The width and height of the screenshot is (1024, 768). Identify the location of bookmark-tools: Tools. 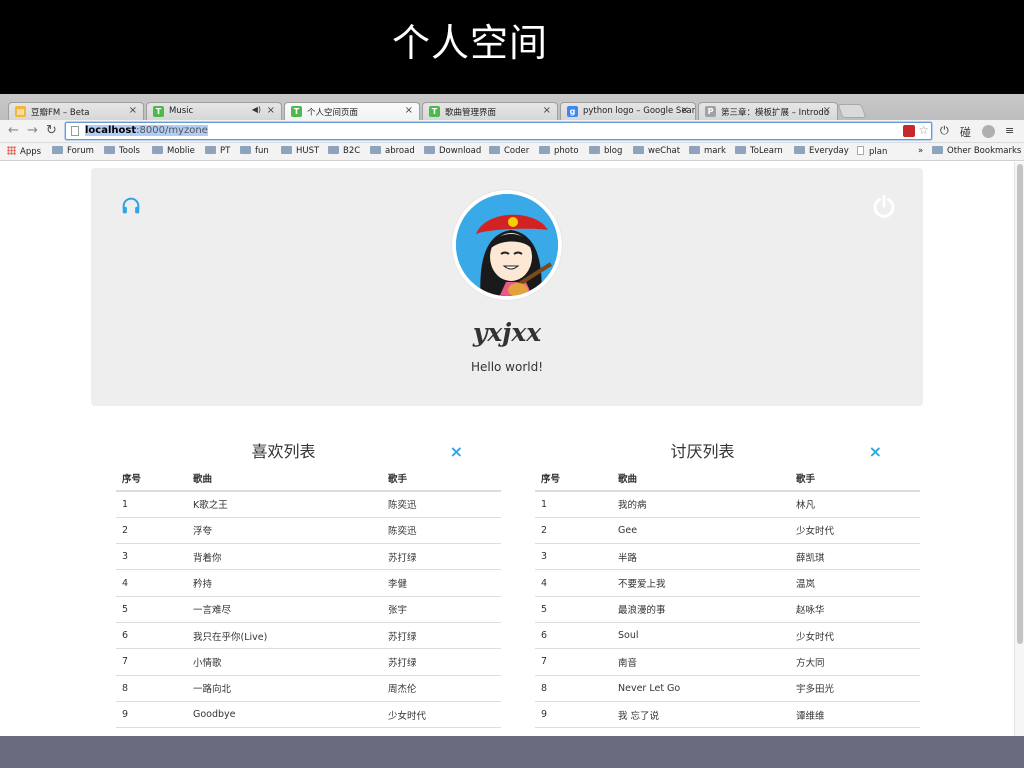
(122, 151).